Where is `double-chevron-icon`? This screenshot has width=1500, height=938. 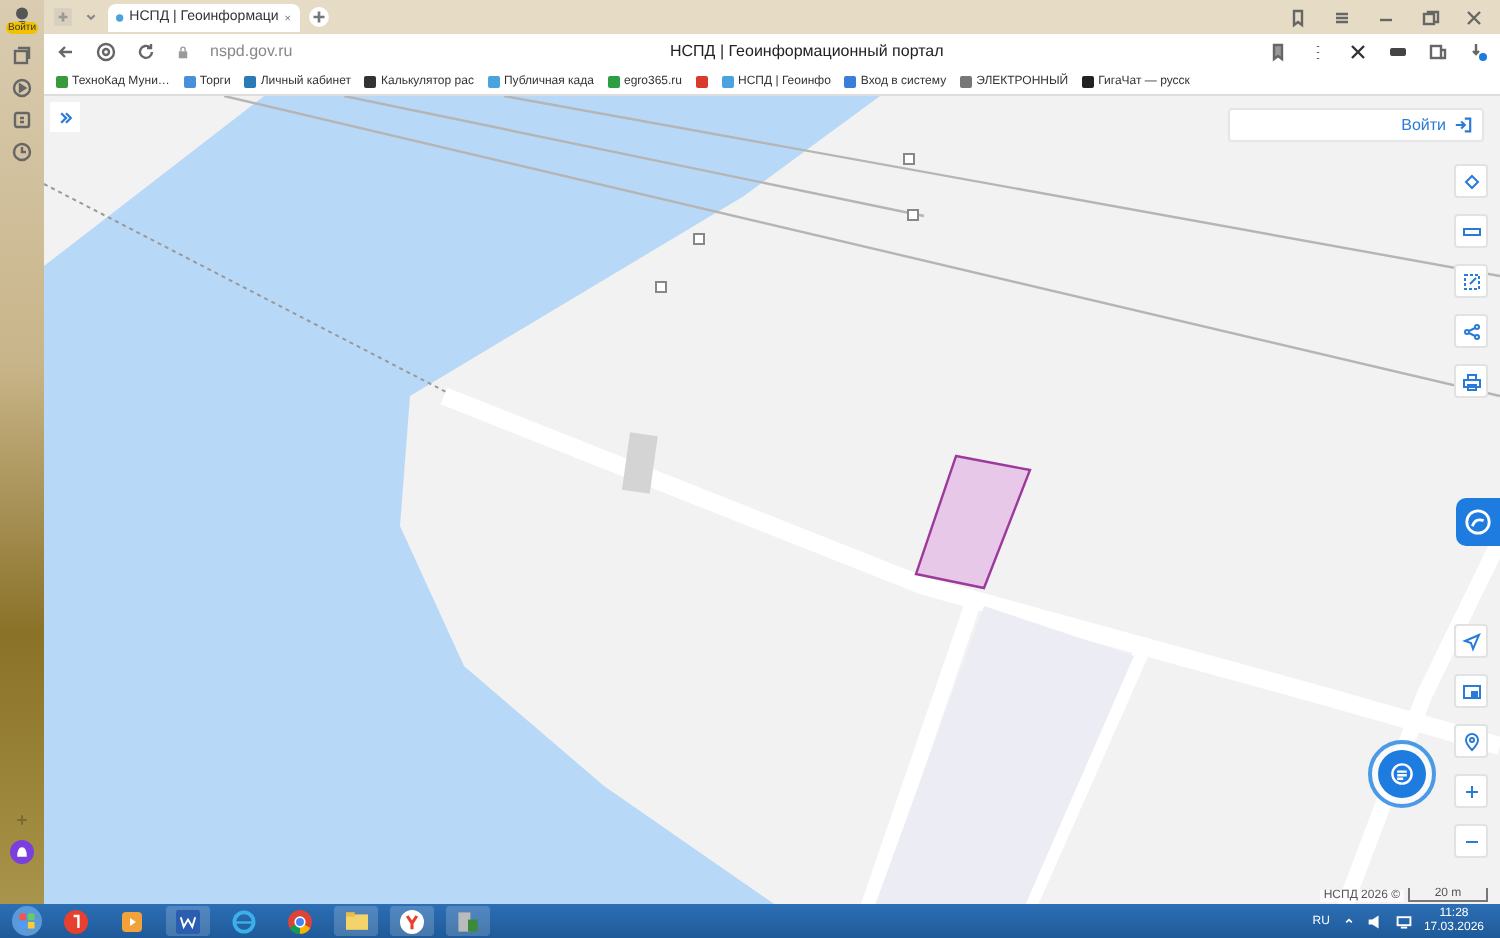
double-chevron-icon is located at coordinates (65, 117).